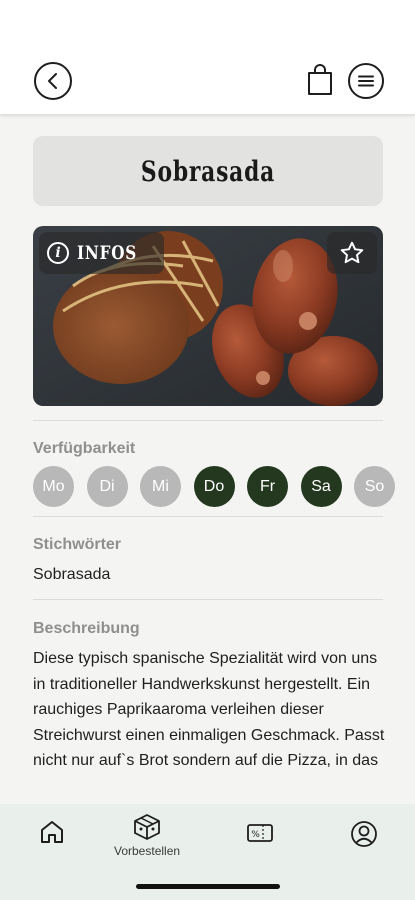 Image resolution: width=415 pixels, height=900 pixels. I want to click on day-sa: Sa, so click(321, 486).